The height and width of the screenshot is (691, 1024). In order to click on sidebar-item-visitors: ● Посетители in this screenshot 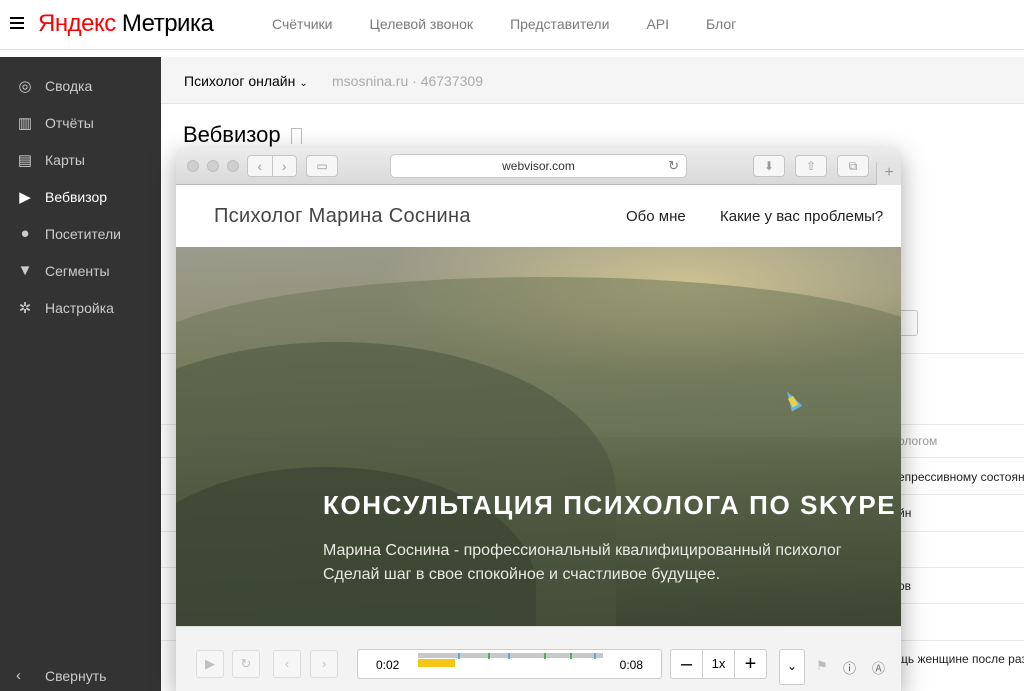, I will do `click(80, 233)`.